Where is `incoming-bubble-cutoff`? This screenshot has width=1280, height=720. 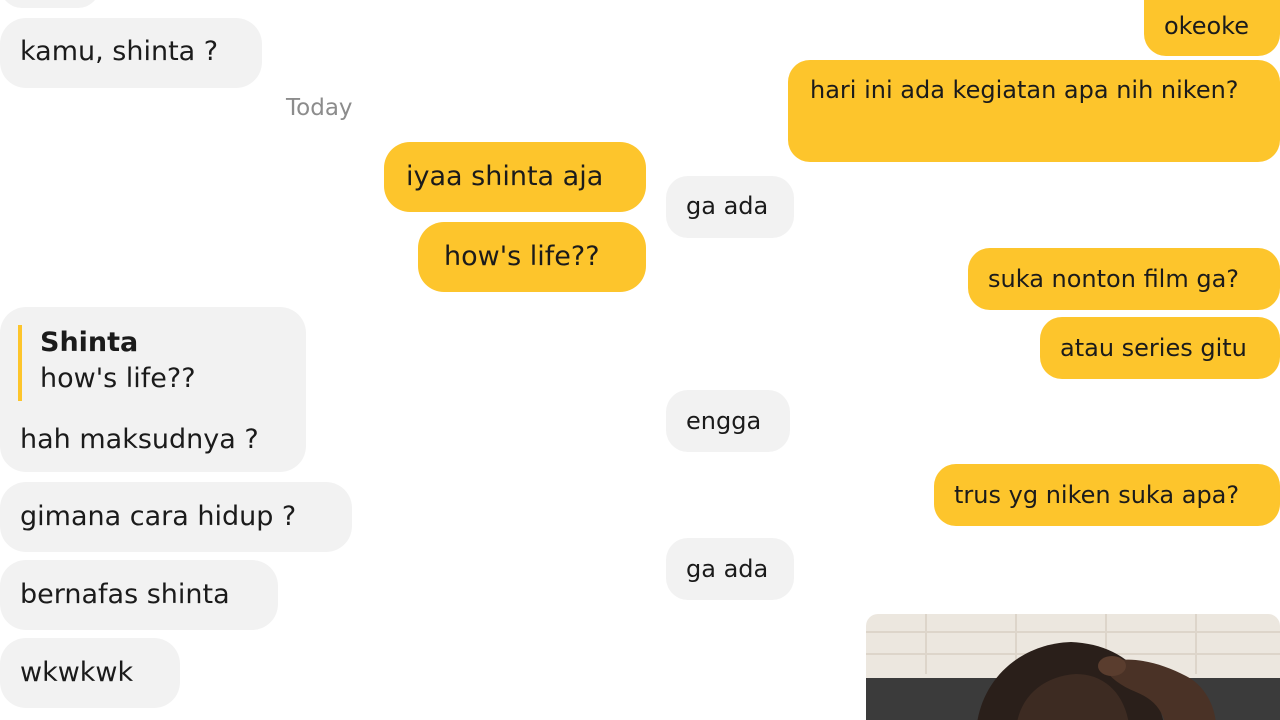
incoming-bubble-cutoff is located at coordinates (50, 4).